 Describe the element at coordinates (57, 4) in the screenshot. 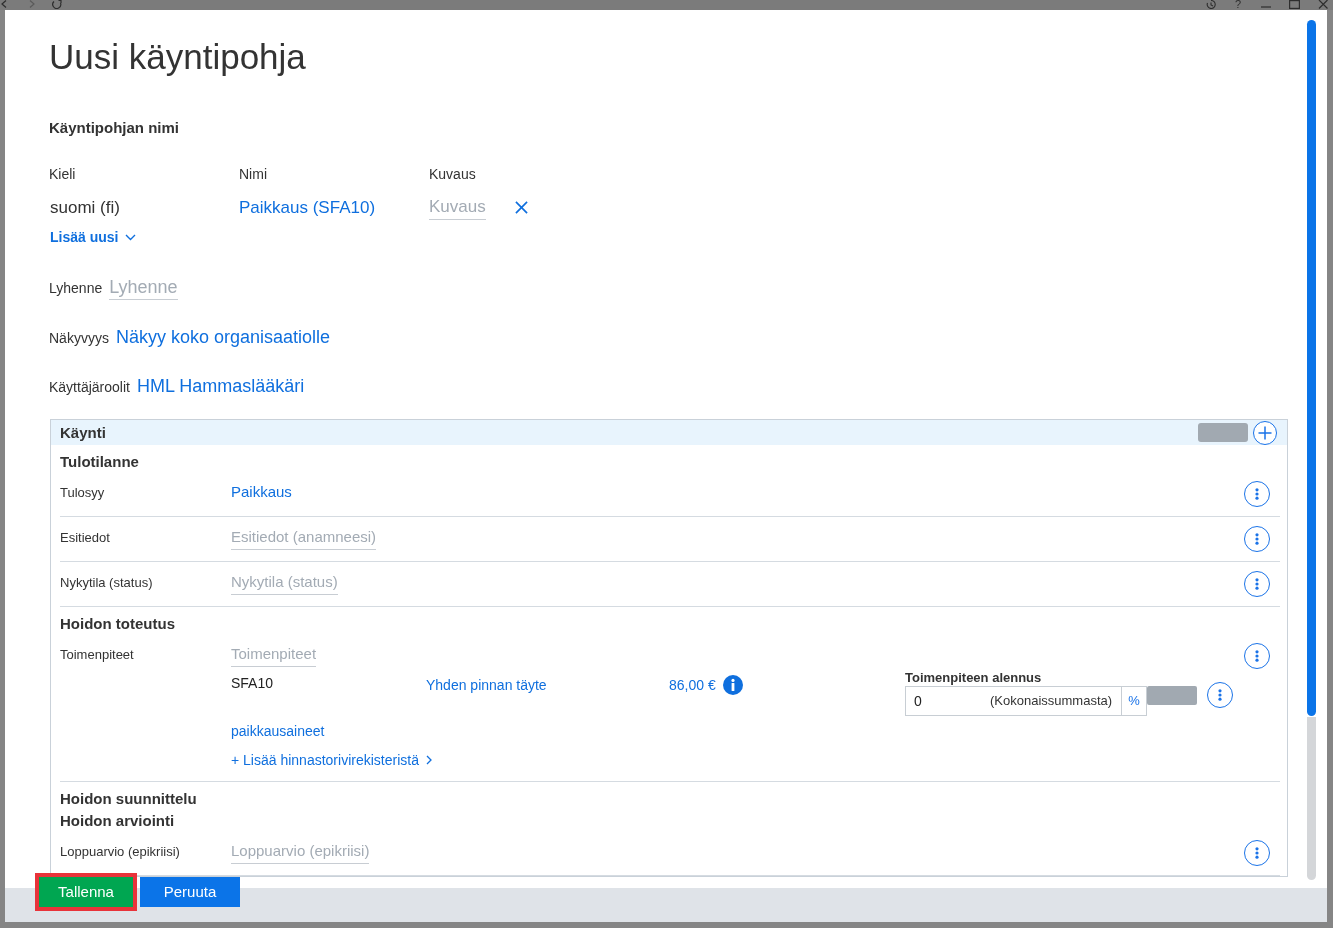

I see `refresh-icon` at that location.